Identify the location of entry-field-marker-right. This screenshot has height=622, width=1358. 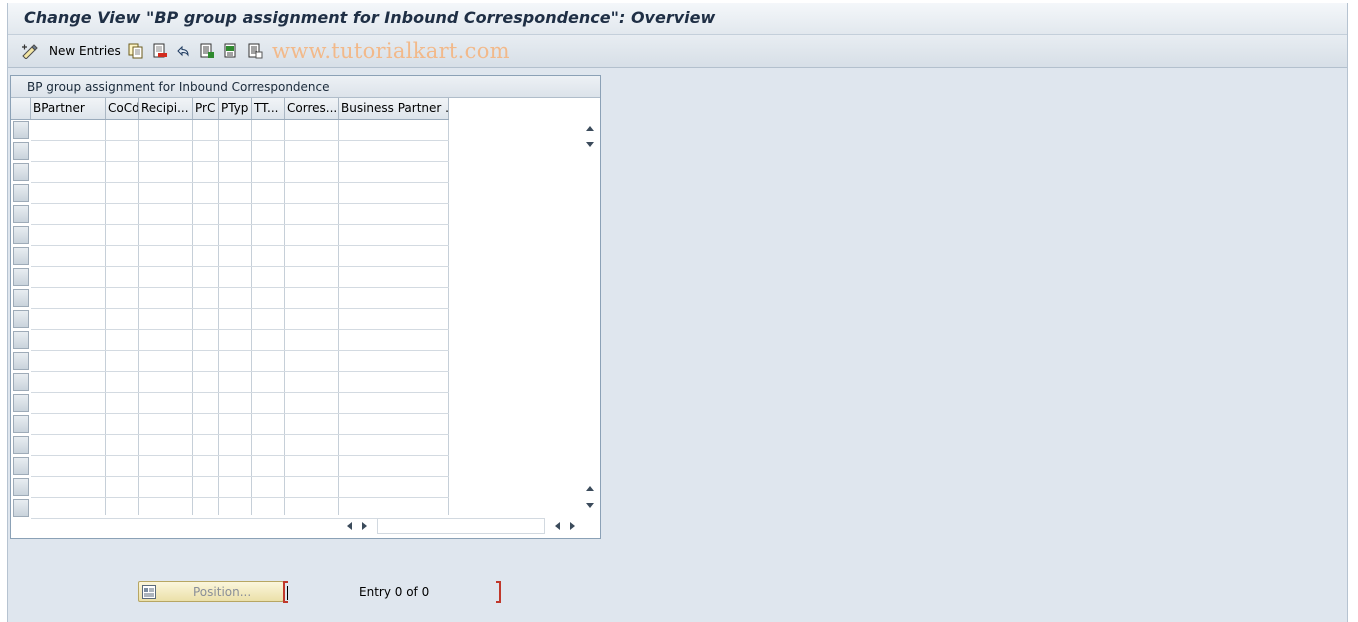
(498, 592).